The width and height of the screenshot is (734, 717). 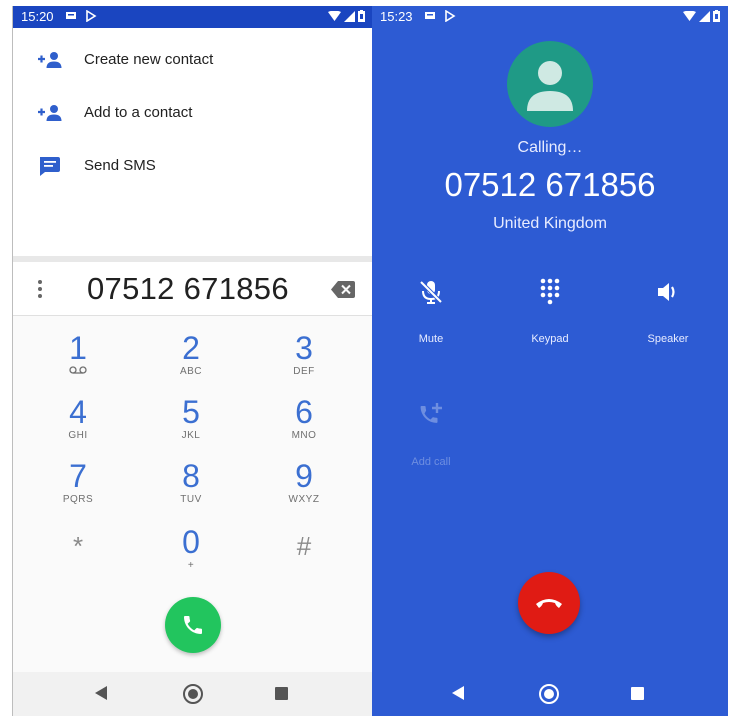 What do you see at coordinates (191, 348) in the screenshot?
I see `key-digit: 2` at bounding box center [191, 348].